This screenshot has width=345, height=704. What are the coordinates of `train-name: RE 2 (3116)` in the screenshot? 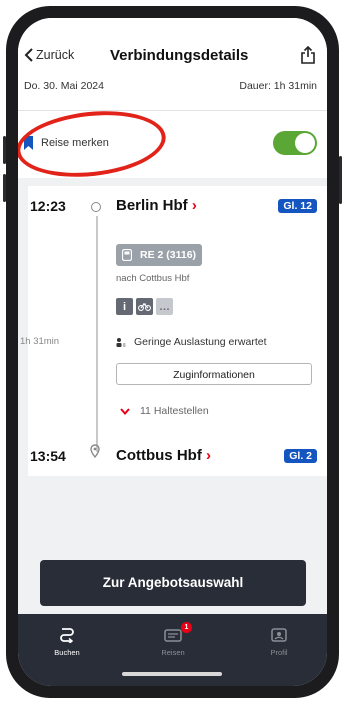 It's located at (168, 255).